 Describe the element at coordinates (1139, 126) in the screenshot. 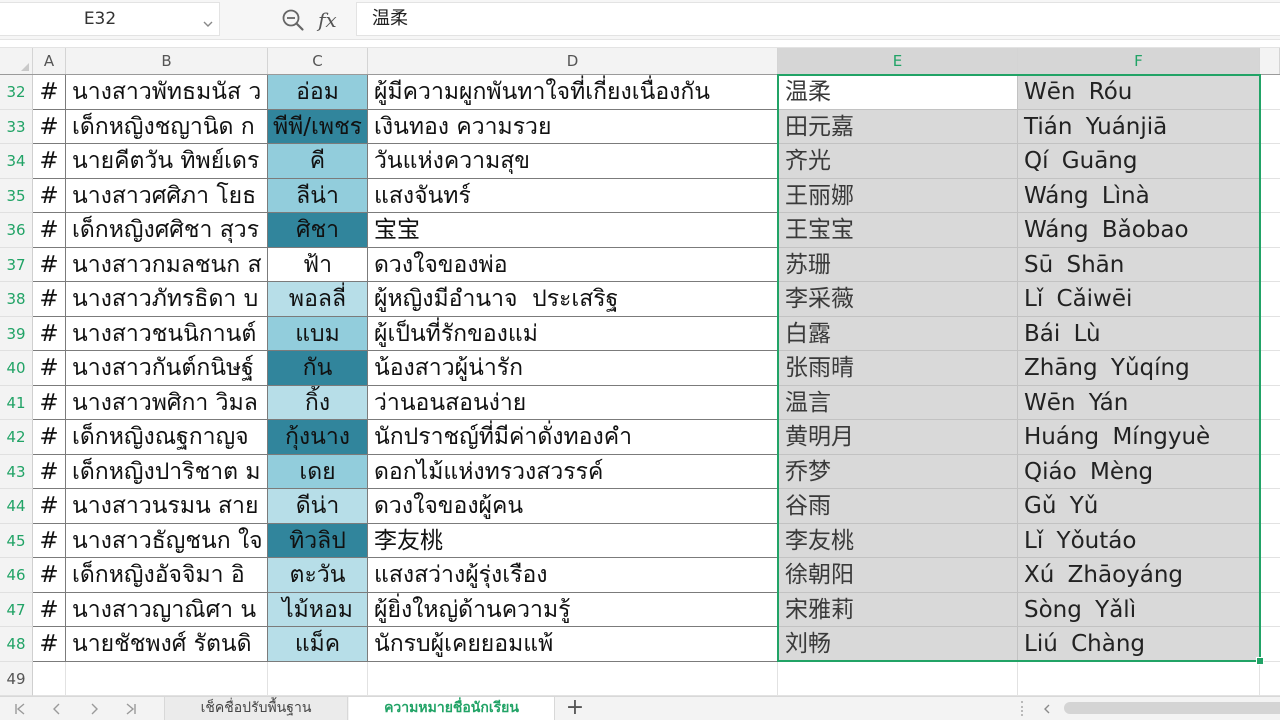

I see `cell-pinyin: Tián Yuánjiā` at that location.